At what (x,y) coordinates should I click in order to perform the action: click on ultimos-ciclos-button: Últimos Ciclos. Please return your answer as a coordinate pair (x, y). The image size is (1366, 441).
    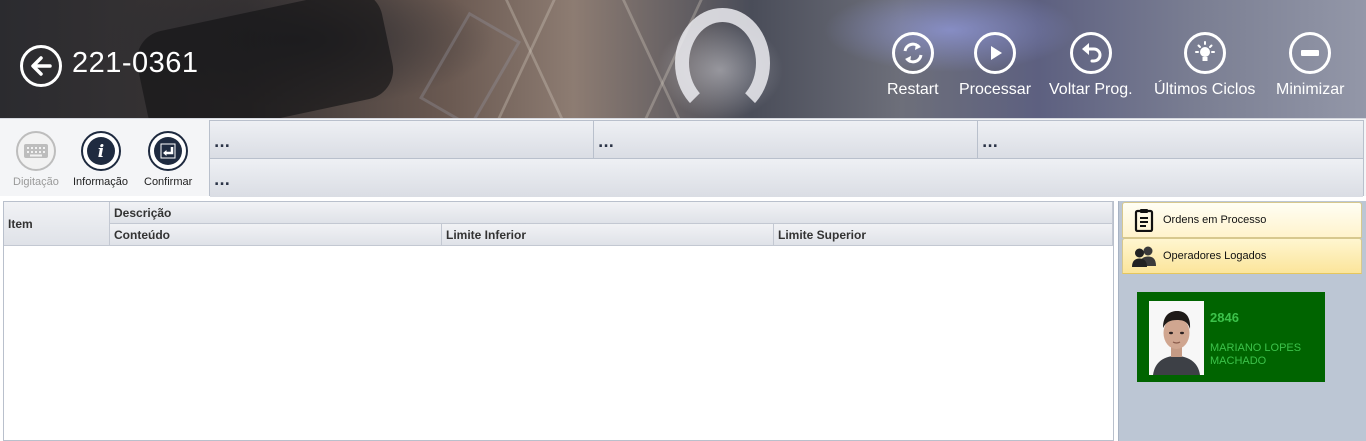
    Looking at the image, I should click on (1204, 65).